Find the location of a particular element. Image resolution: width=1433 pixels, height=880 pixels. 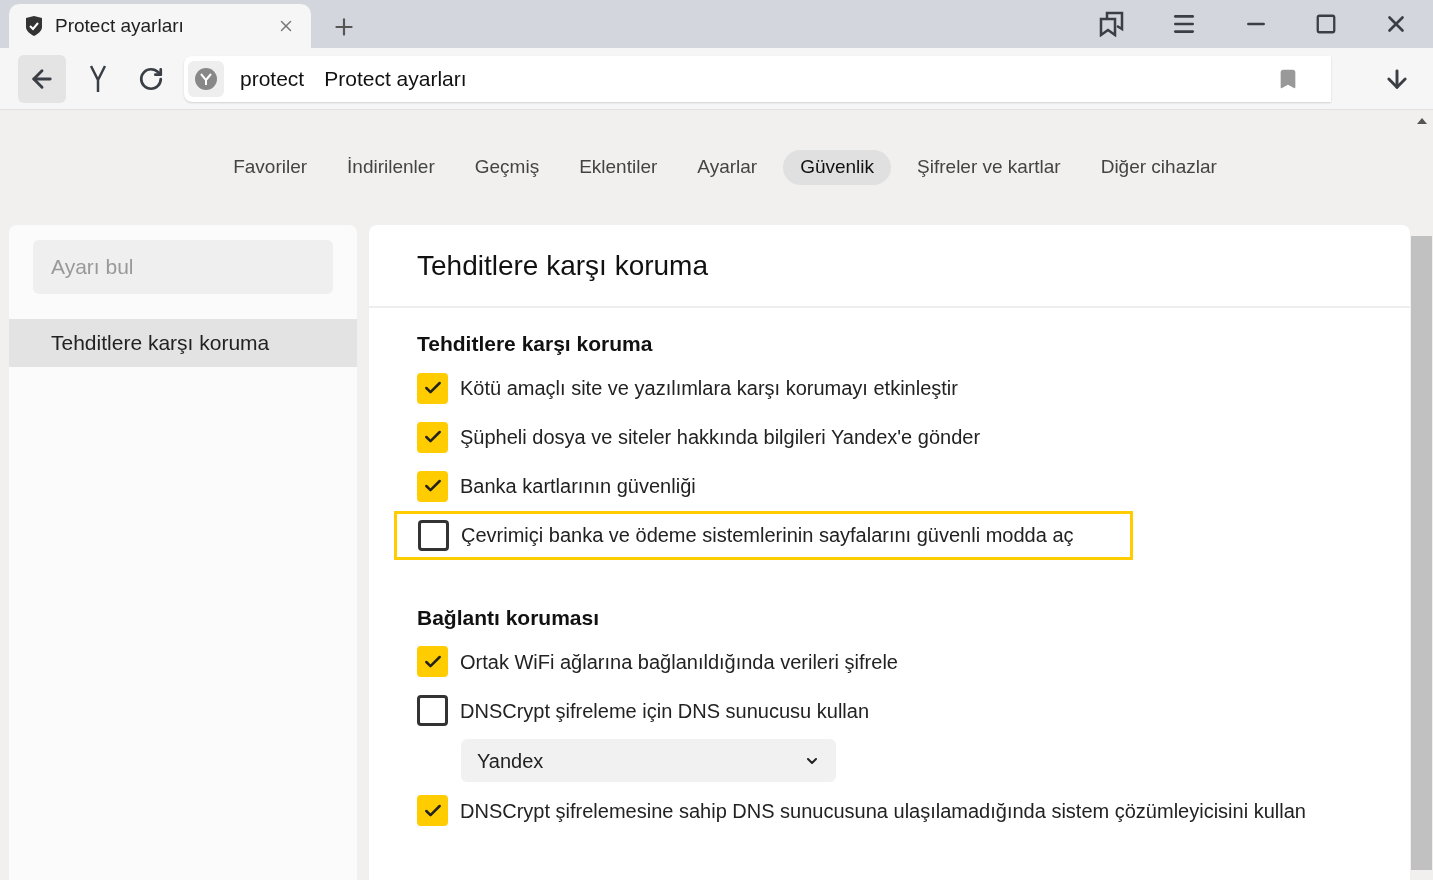

back-button is located at coordinates (42, 78).